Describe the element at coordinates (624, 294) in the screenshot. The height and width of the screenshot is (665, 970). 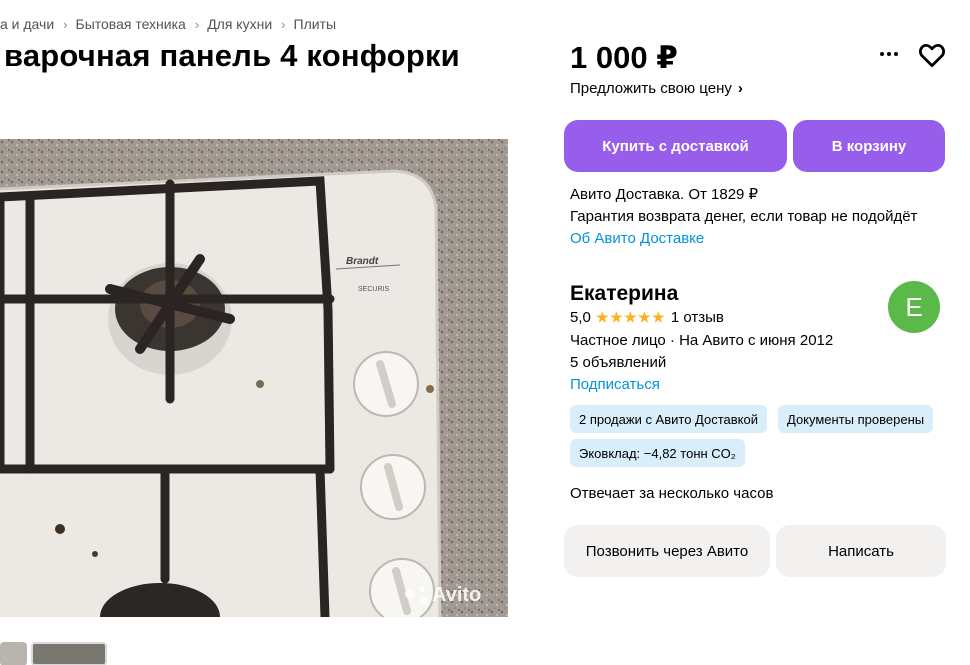
I see `seller-name: Екатерина` at that location.